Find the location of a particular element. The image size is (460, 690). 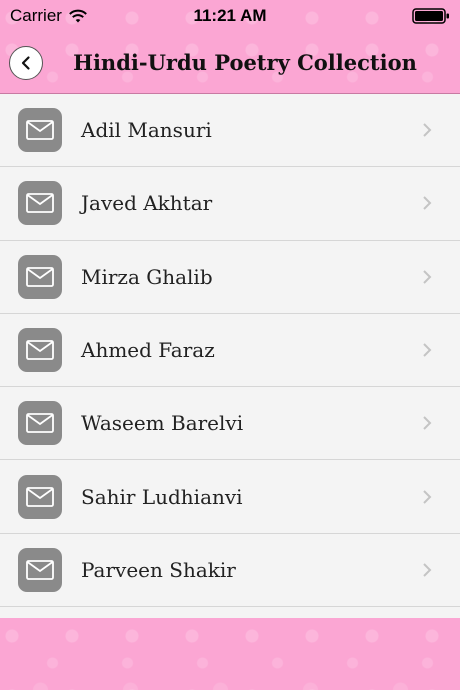

chevron-left-icon is located at coordinates (25, 63).